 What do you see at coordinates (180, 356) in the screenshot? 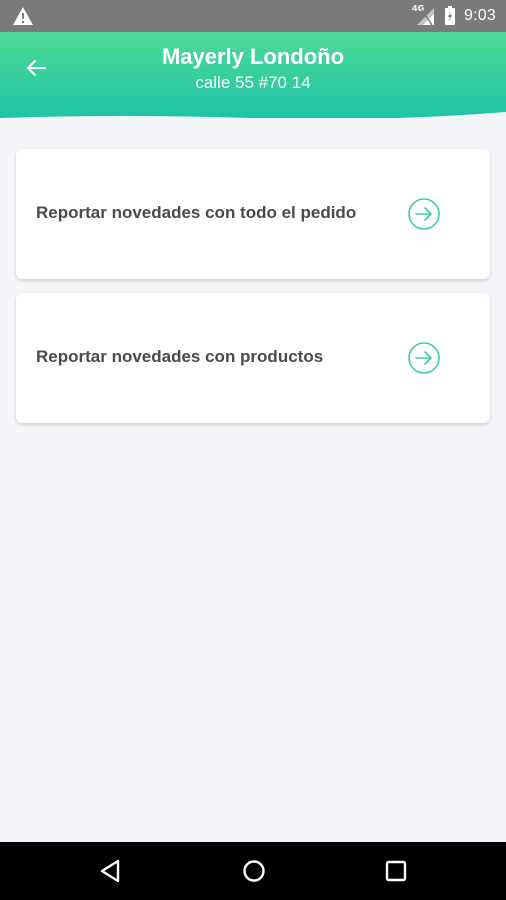
I see `option-label: Reportar novedades con productos` at bounding box center [180, 356].